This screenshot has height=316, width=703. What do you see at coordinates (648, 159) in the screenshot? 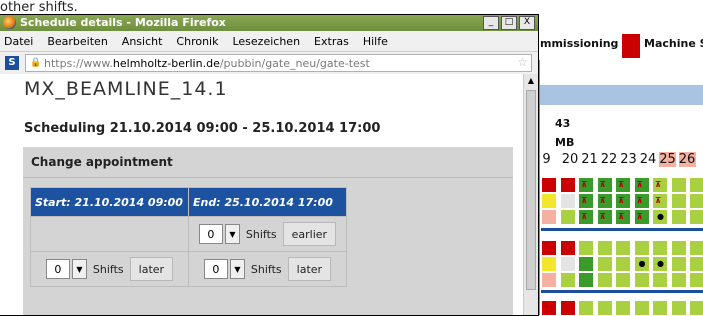
I see `day-number: 24` at bounding box center [648, 159].